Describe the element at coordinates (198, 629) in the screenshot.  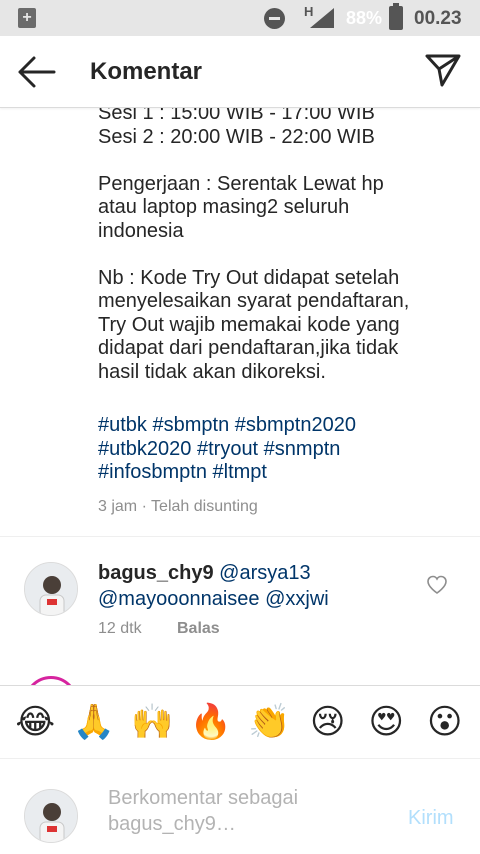
I see `reply-button: Balas` at that location.